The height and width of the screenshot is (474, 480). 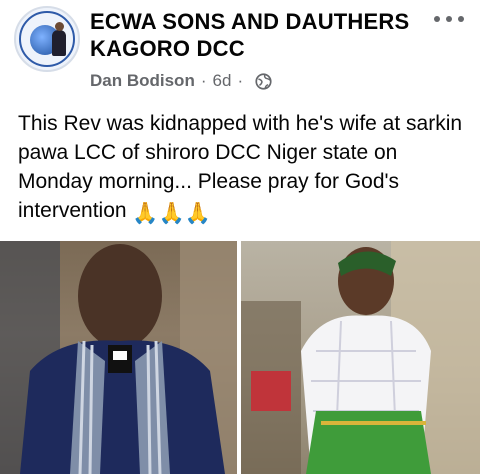 I want to click on group-name-line-1: ECWA SONS AND DAUTHERS, so click(x=250, y=21).